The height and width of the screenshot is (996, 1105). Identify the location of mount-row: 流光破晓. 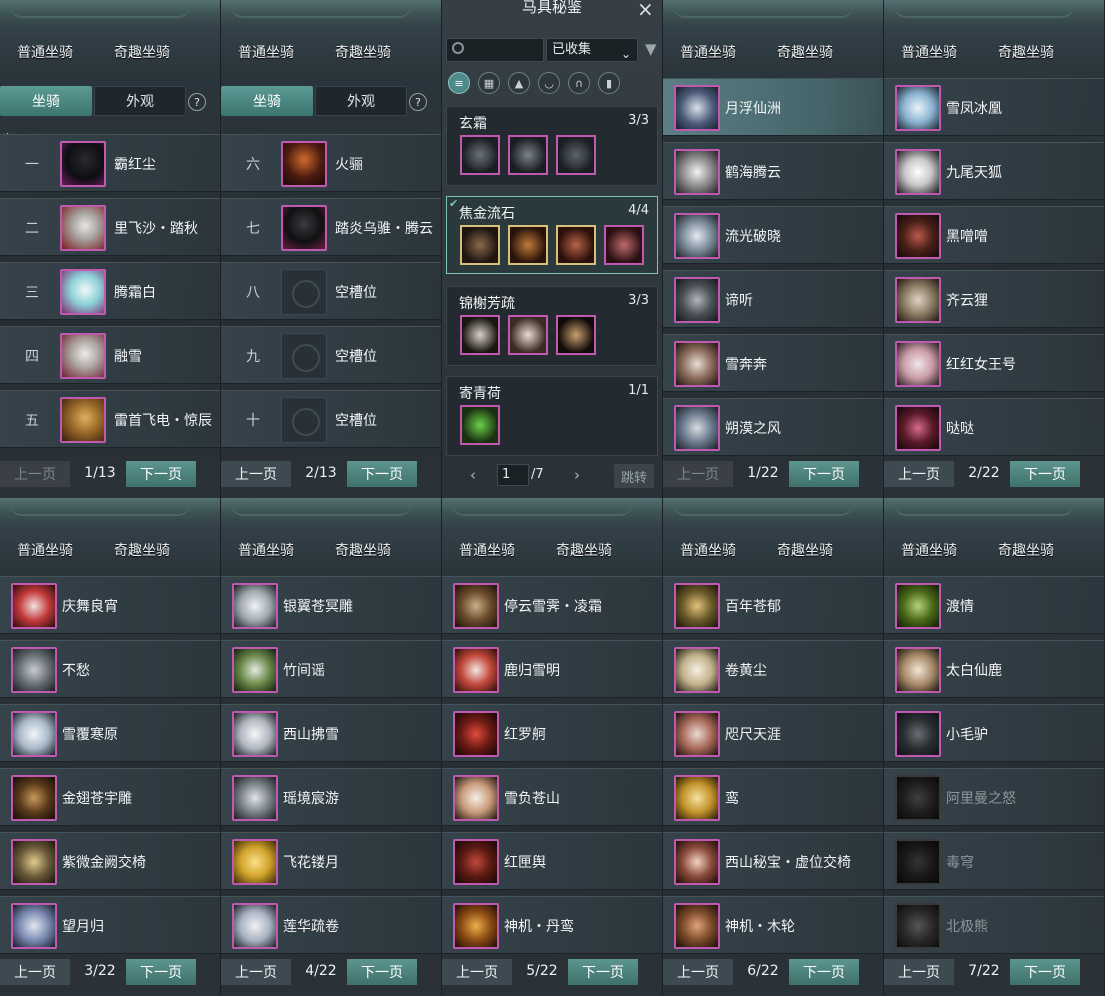
(773, 235).